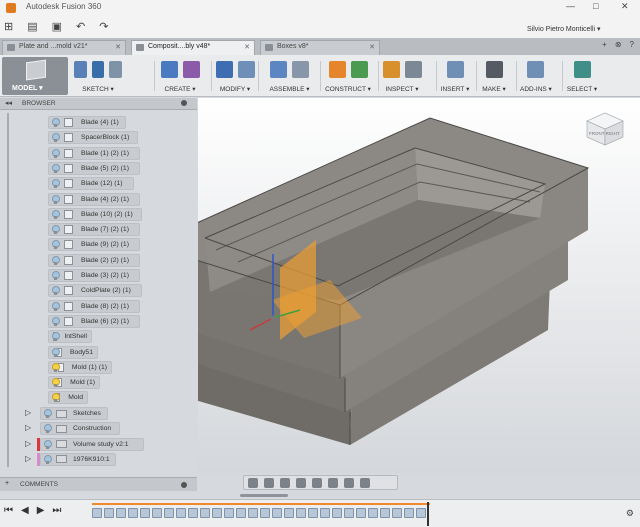 The width and height of the screenshot is (640, 527). Describe the element at coordinates (80, 26) in the screenshot. I see `undo-icon: ↶` at that location.